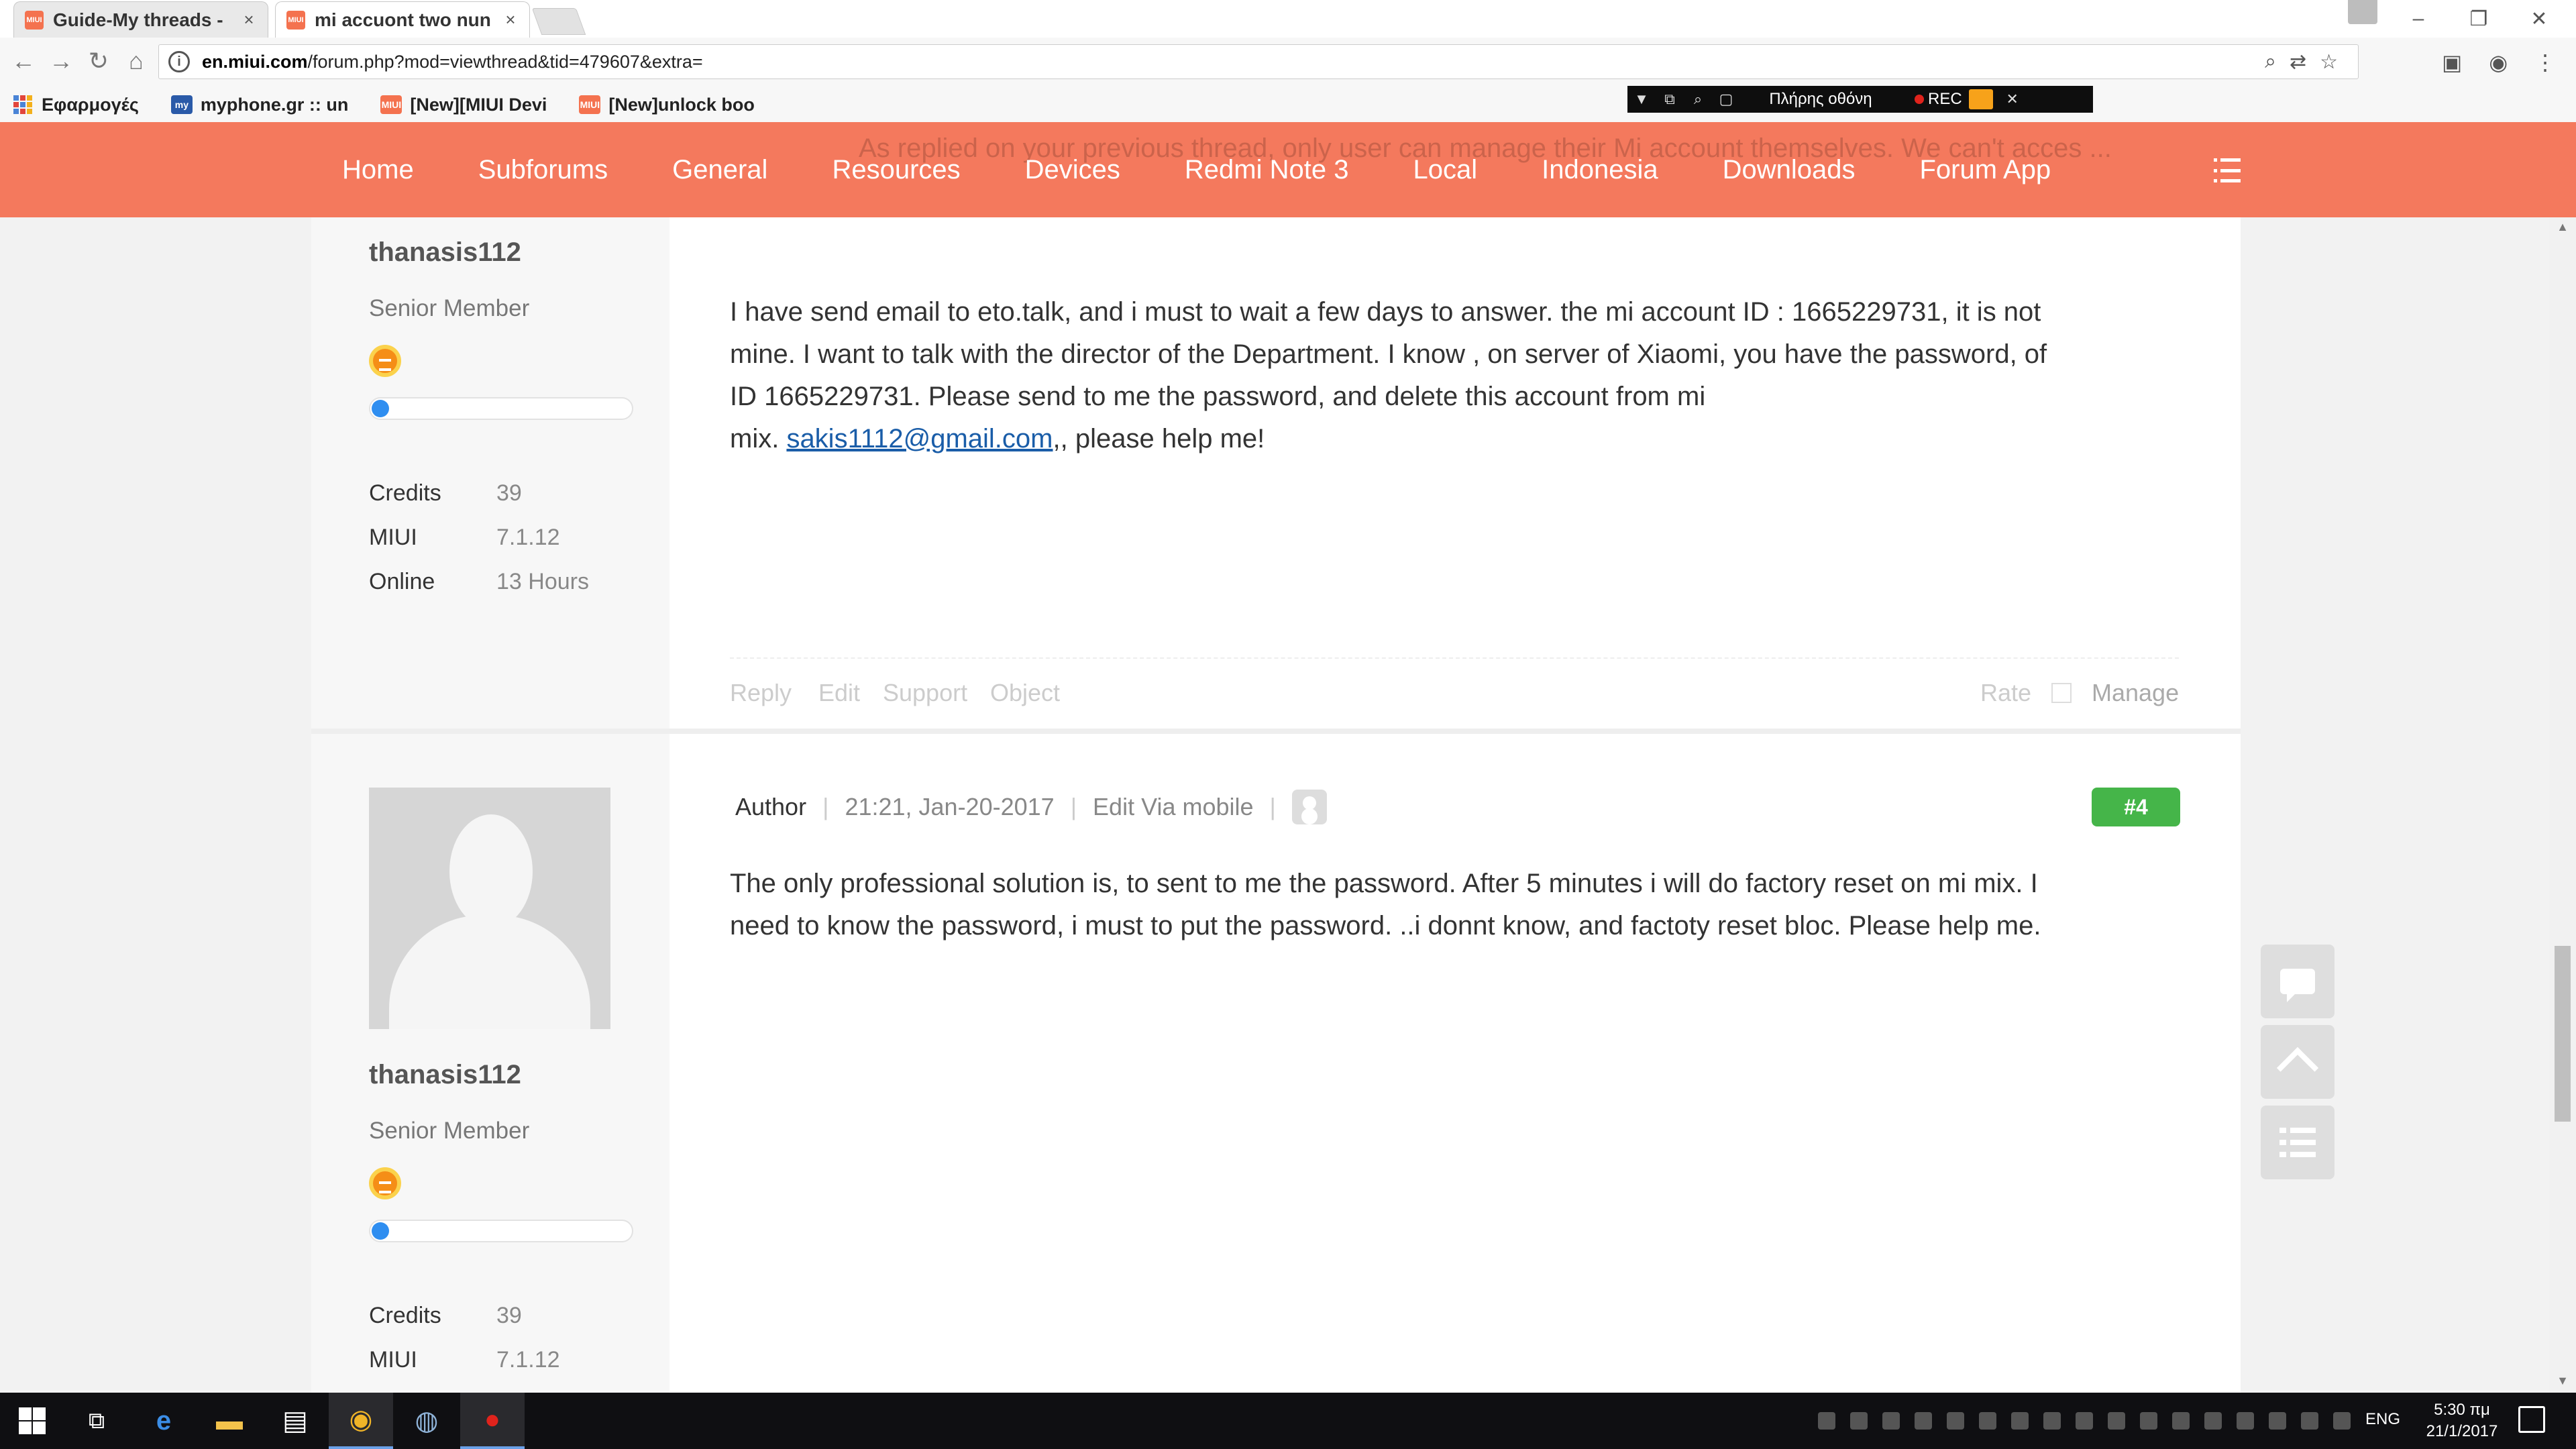 Image resolution: width=2576 pixels, height=1449 pixels. What do you see at coordinates (2135, 693) in the screenshot?
I see `manage-link: Manage` at bounding box center [2135, 693].